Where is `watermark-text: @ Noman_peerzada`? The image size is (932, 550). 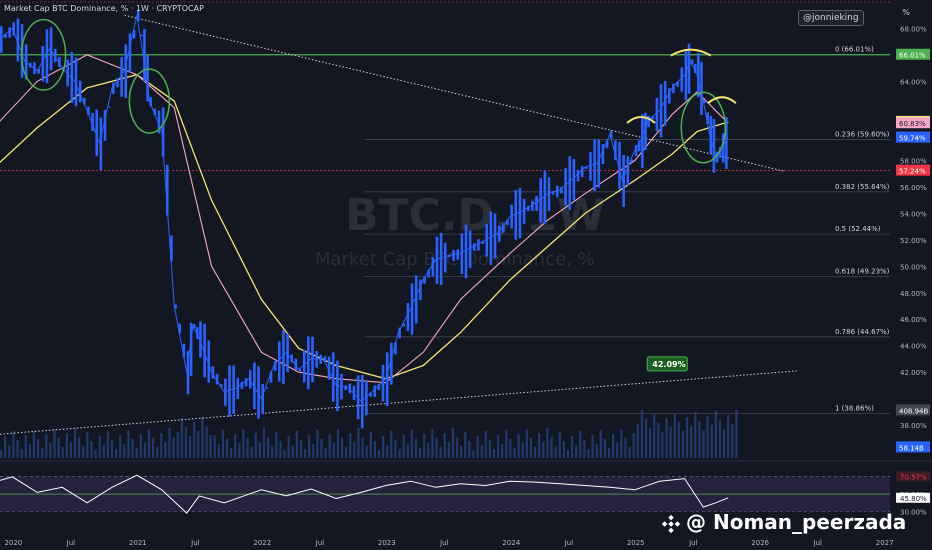
watermark-text: @ Noman_peerzada is located at coordinates (796, 522).